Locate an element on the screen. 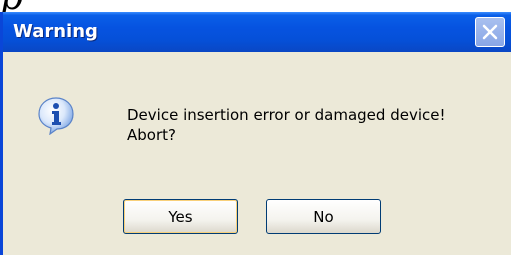 The image size is (511, 255). close-icon is located at coordinates (490, 32).